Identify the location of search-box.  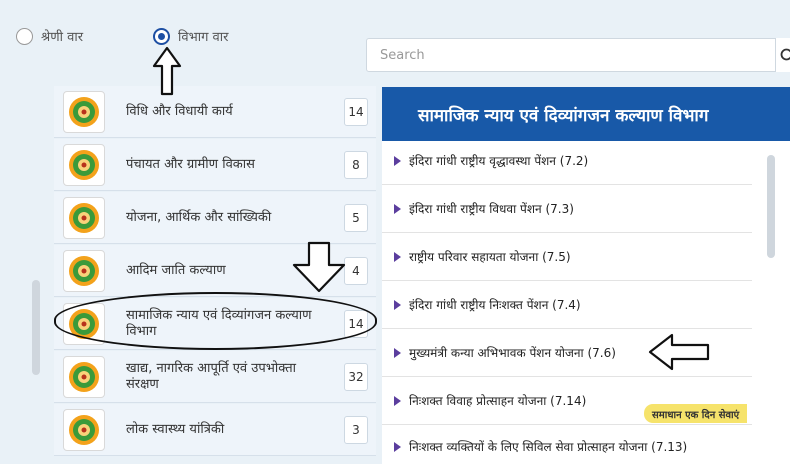
(578, 55).